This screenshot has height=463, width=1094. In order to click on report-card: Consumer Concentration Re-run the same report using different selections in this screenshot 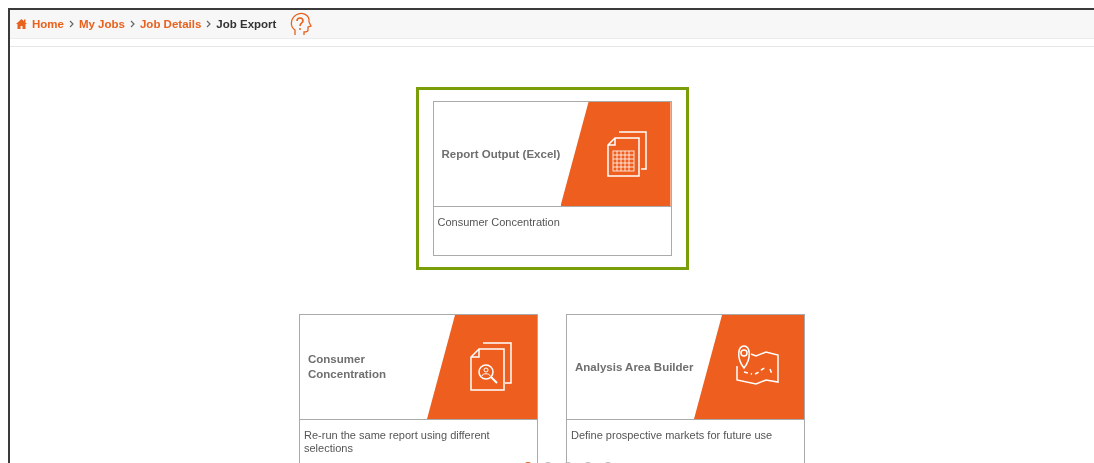, I will do `click(418, 388)`.